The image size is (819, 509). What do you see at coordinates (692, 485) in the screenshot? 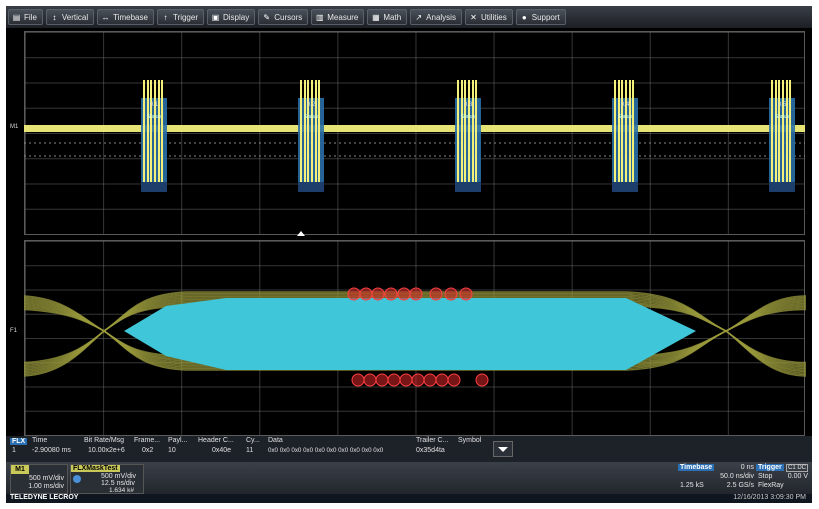
I see `timebase-samples: 1.25 kS` at bounding box center [692, 485].